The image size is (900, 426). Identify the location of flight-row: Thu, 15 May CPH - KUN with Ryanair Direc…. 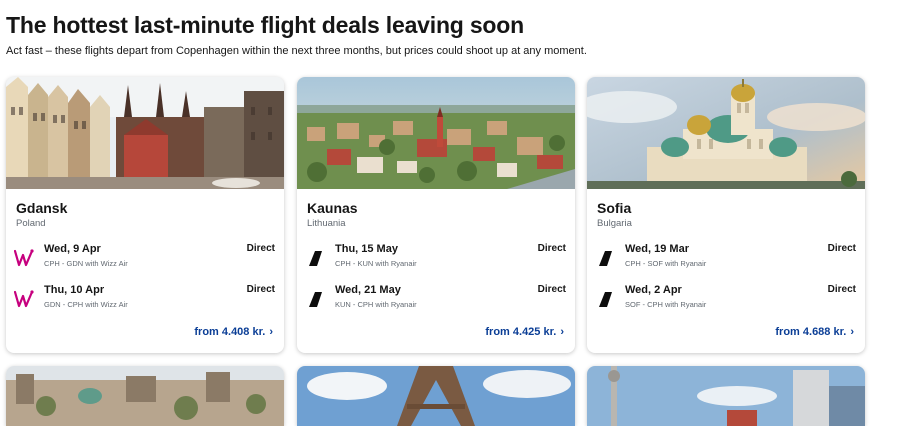
(436, 260).